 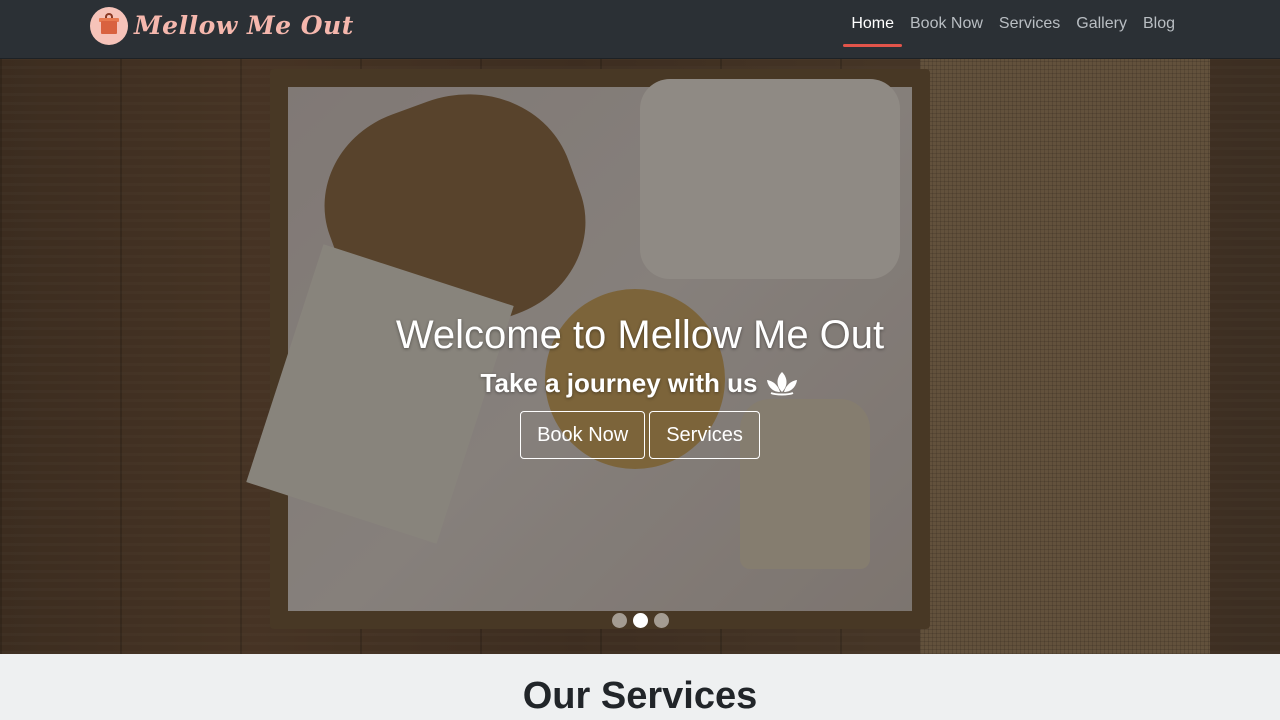 I want to click on hero-subtitle-row: Take a journey with us, so click(x=640, y=383).